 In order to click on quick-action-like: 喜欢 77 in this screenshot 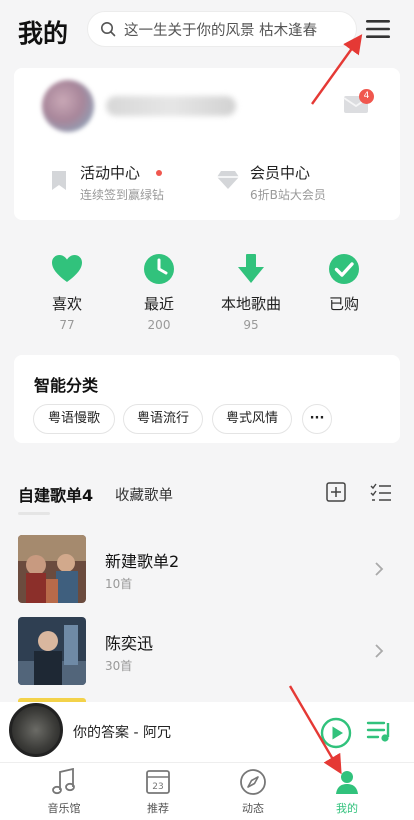, I will do `click(67, 292)`.